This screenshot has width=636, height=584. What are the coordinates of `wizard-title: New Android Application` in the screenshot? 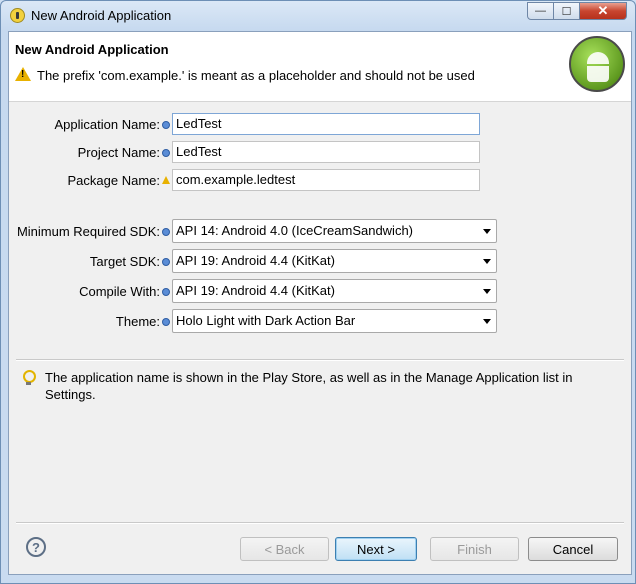 It's located at (92, 49).